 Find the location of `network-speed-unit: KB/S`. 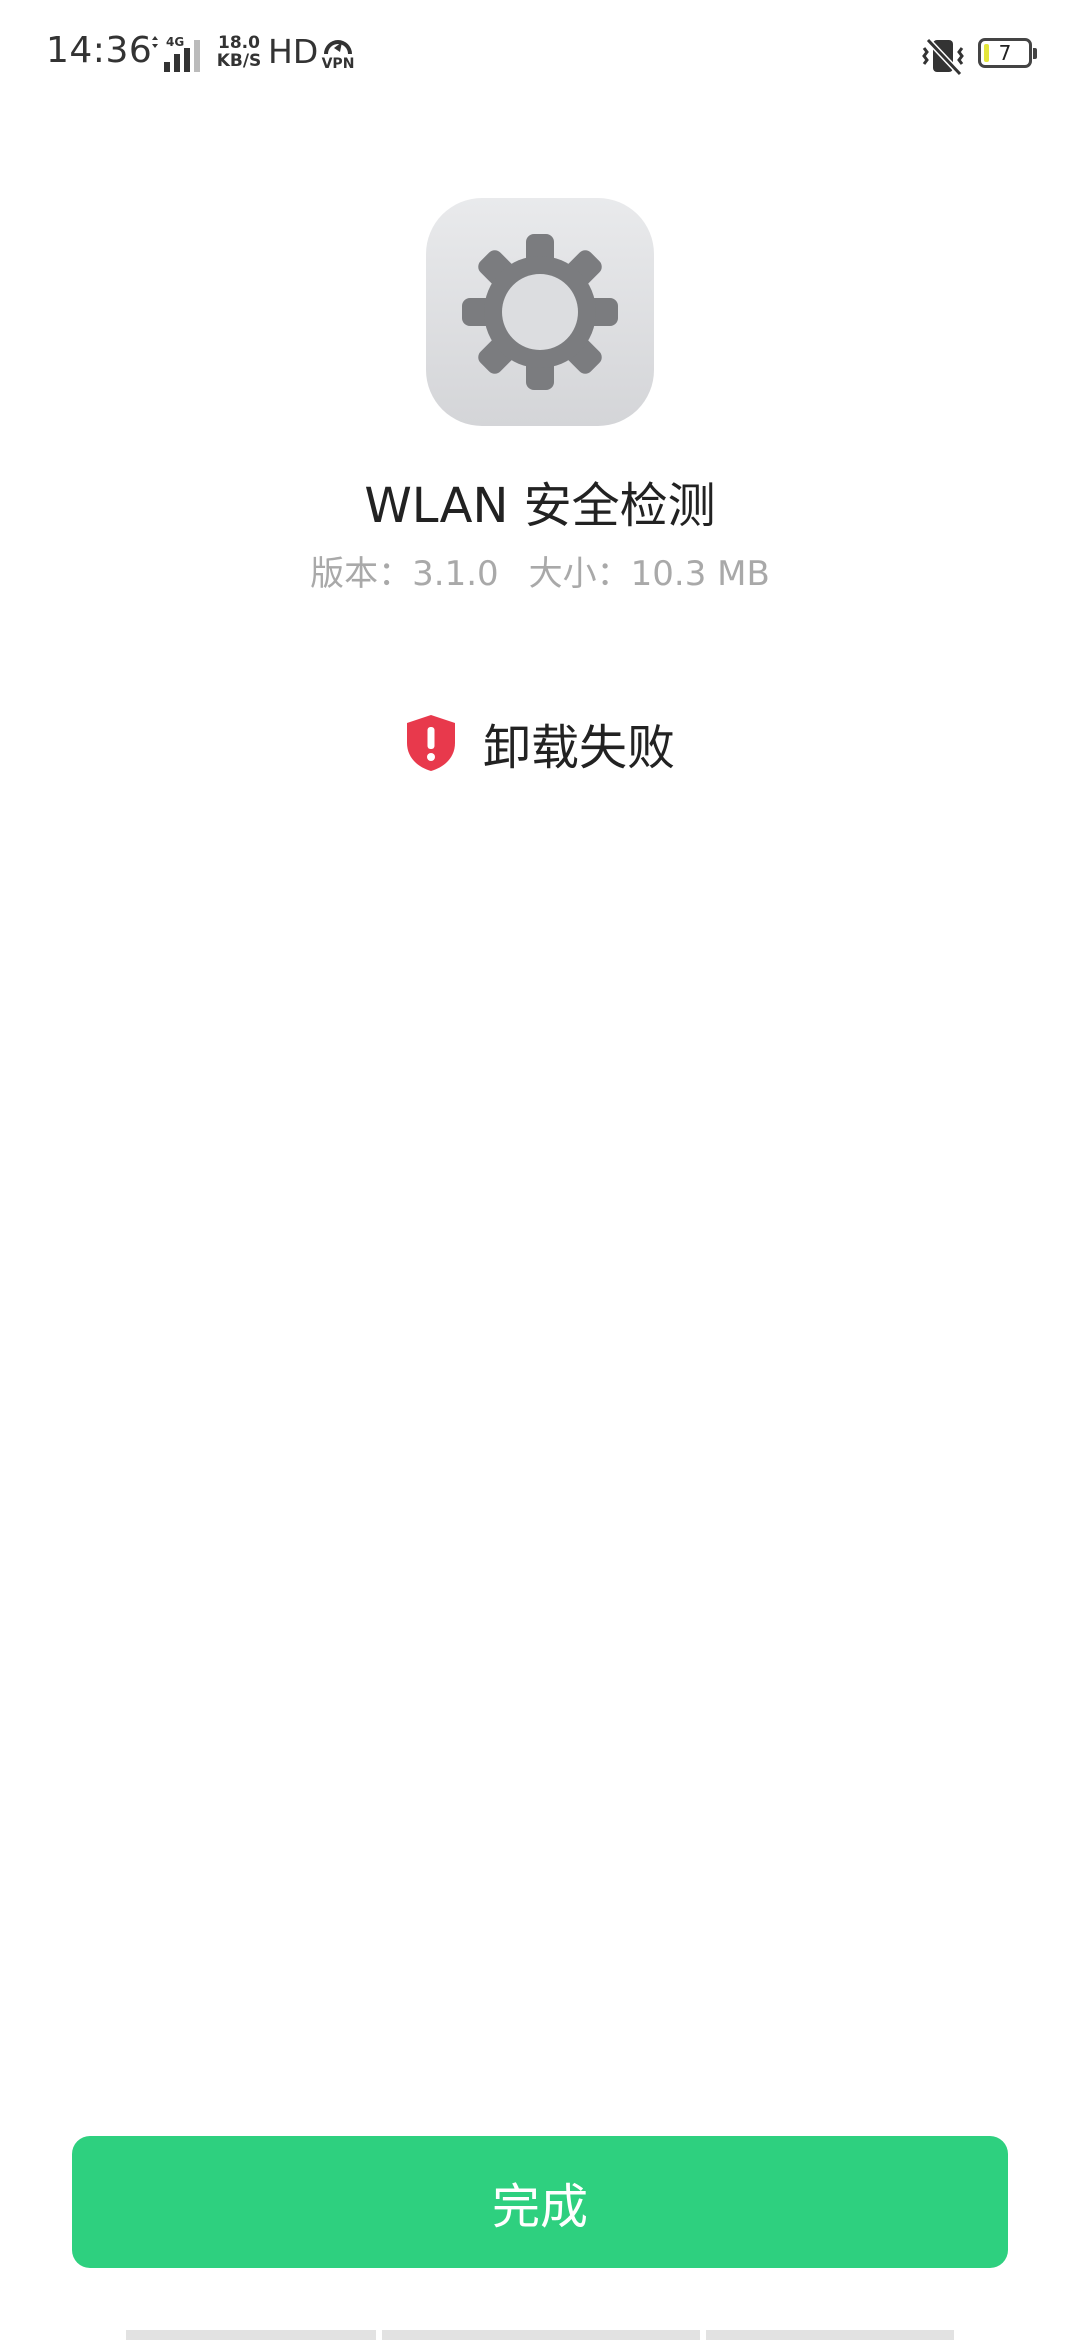

network-speed-unit: KB/S is located at coordinates (239, 61).